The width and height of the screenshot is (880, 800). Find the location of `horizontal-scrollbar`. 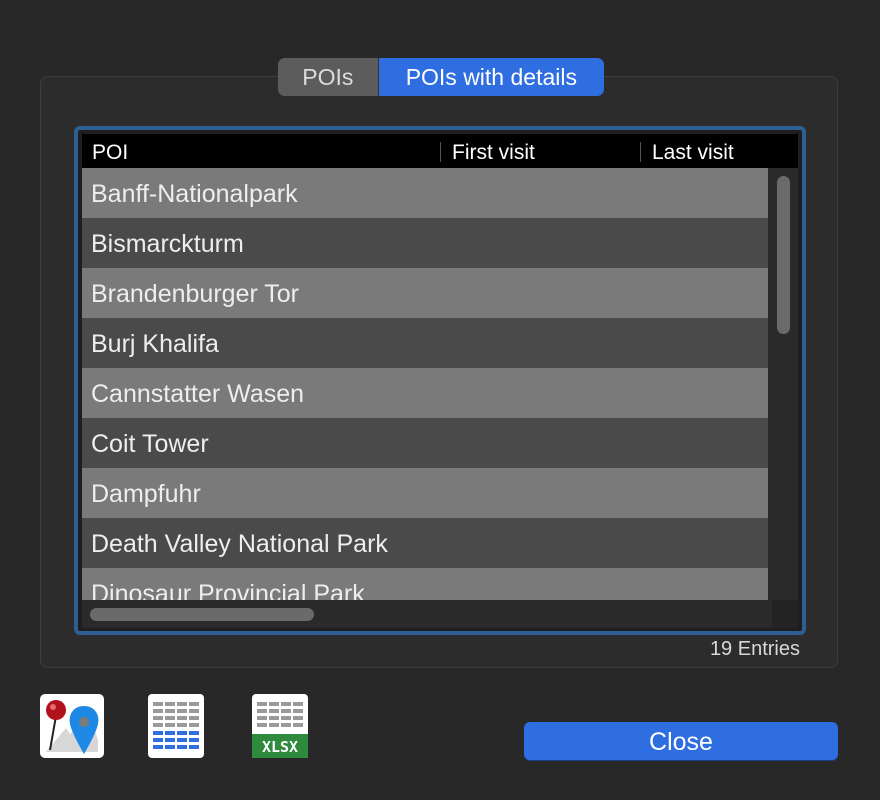

horizontal-scrollbar is located at coordinates (427, 614).